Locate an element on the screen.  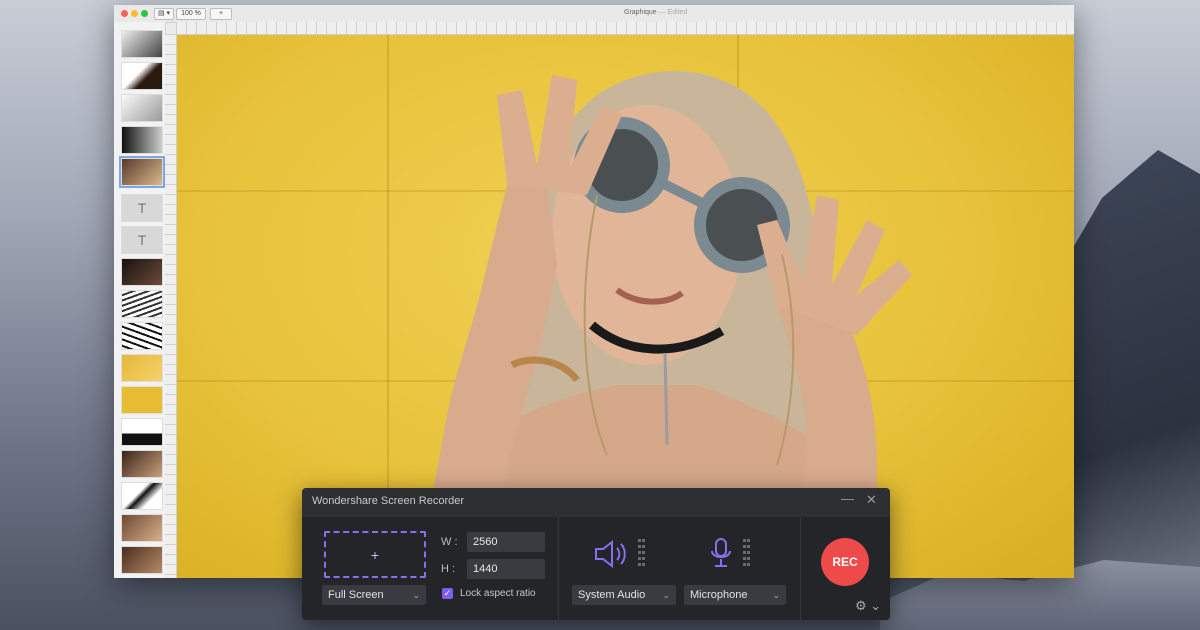
capture-area-selector: + is located at coordinates (375, 554).